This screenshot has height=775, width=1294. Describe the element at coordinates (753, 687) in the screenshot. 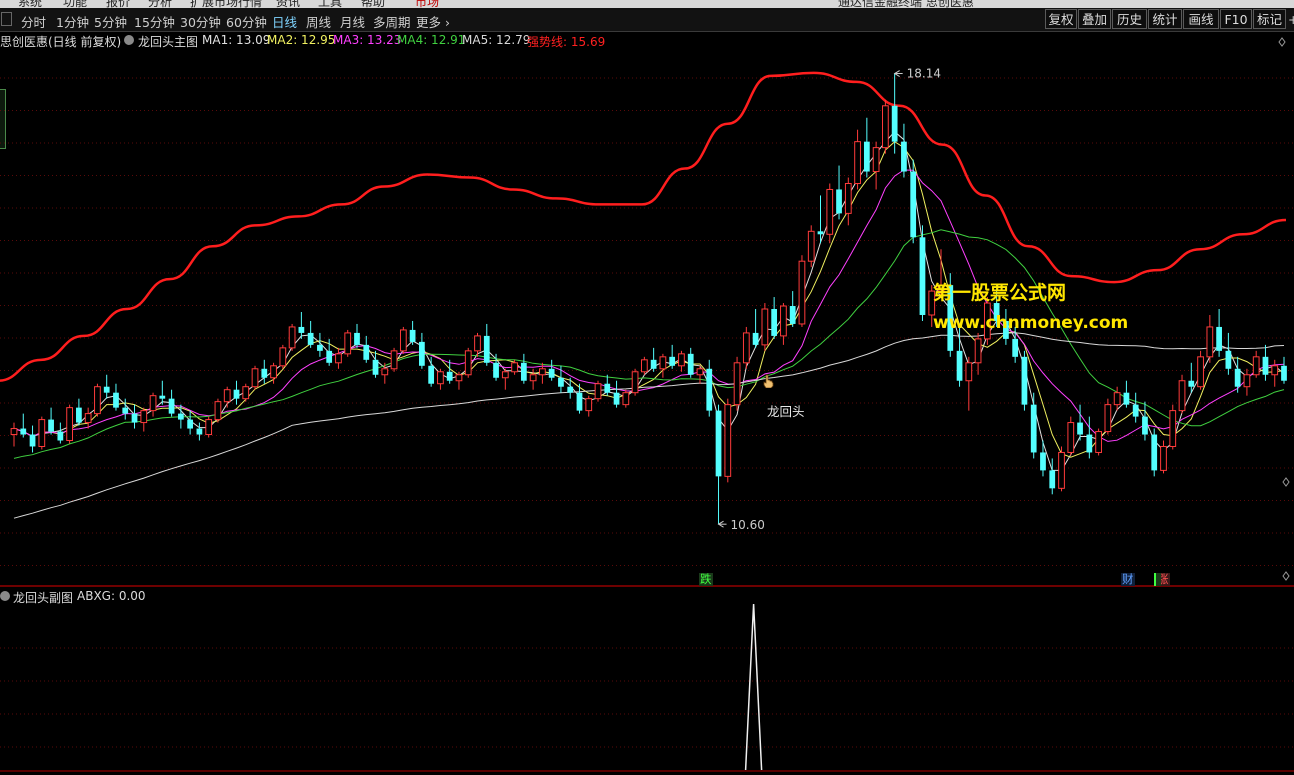

I see `abxg-signal-spike` at that location.